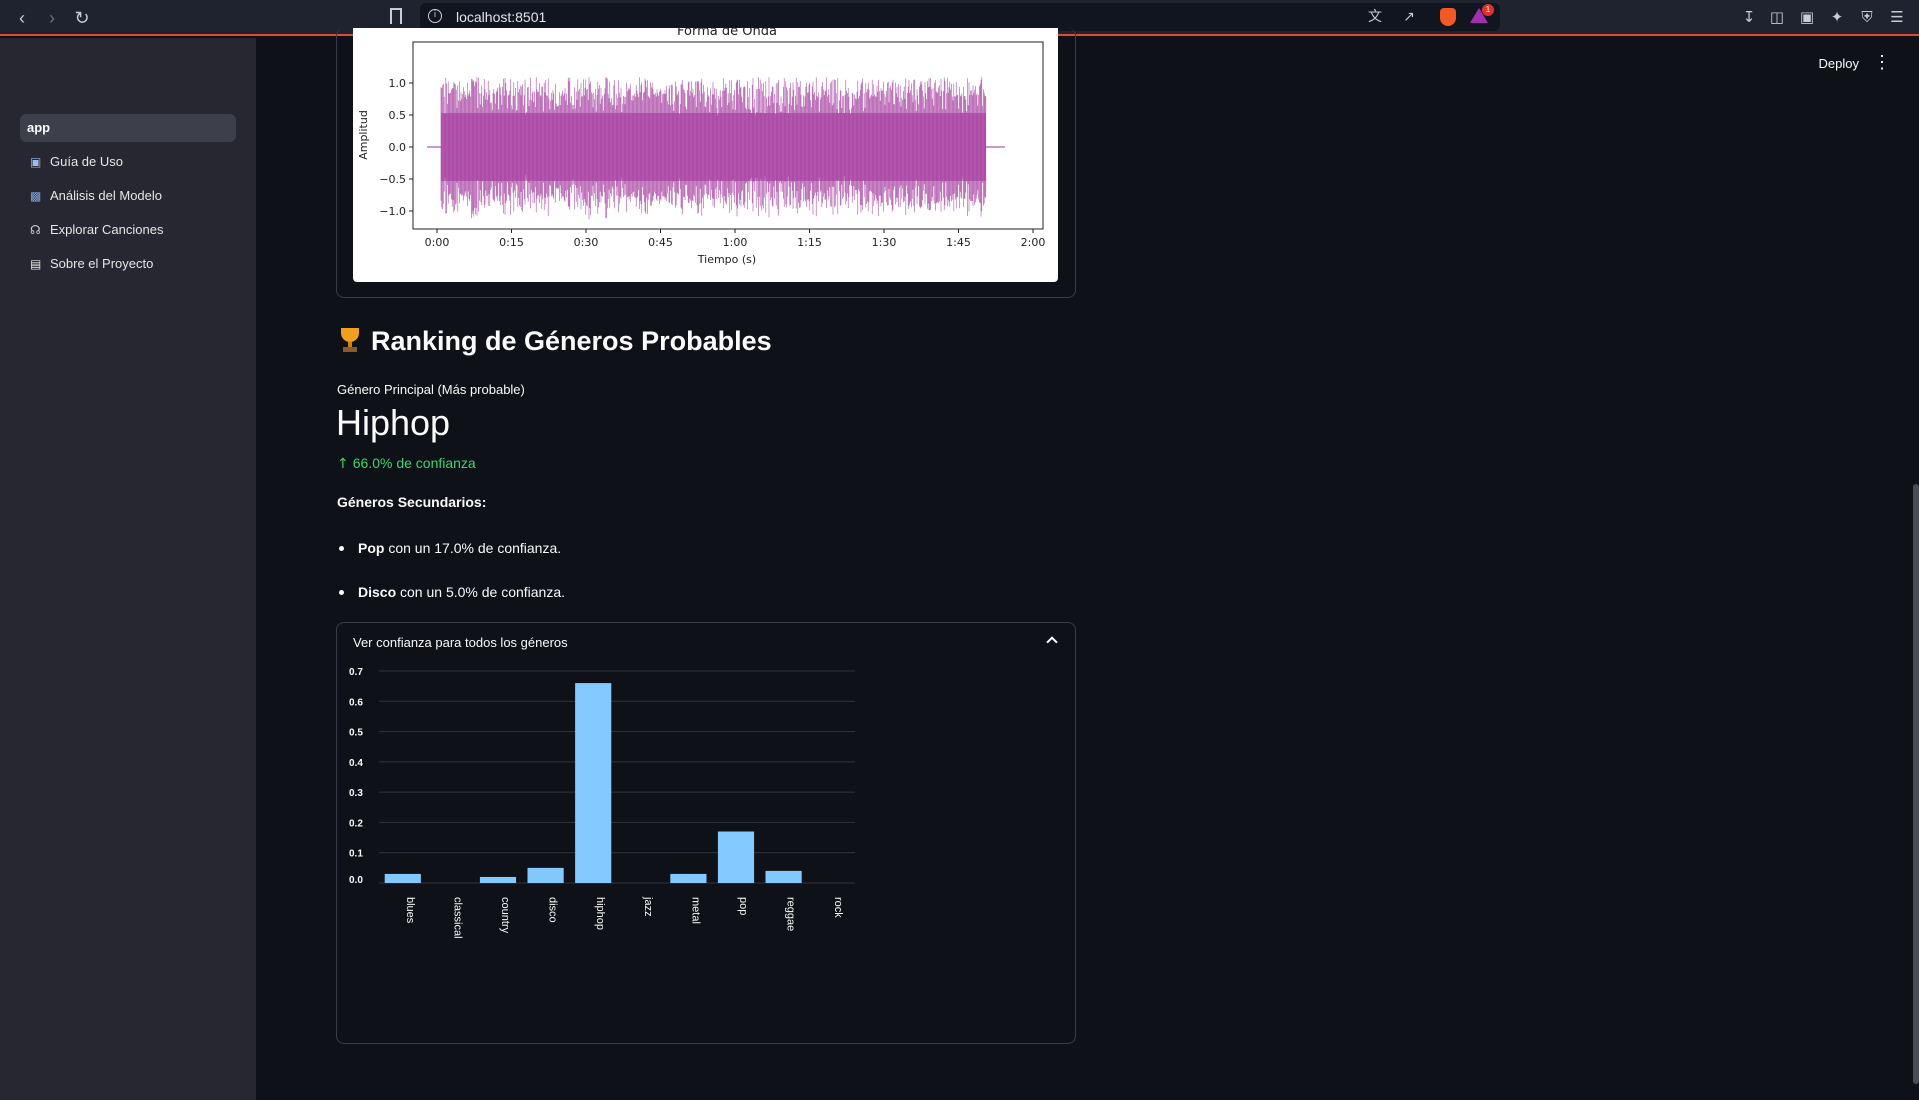  What do you see at coordinates (435, 16) in the screenshot?
I see `site-info-icon: i` at bounding box center [435, 16].